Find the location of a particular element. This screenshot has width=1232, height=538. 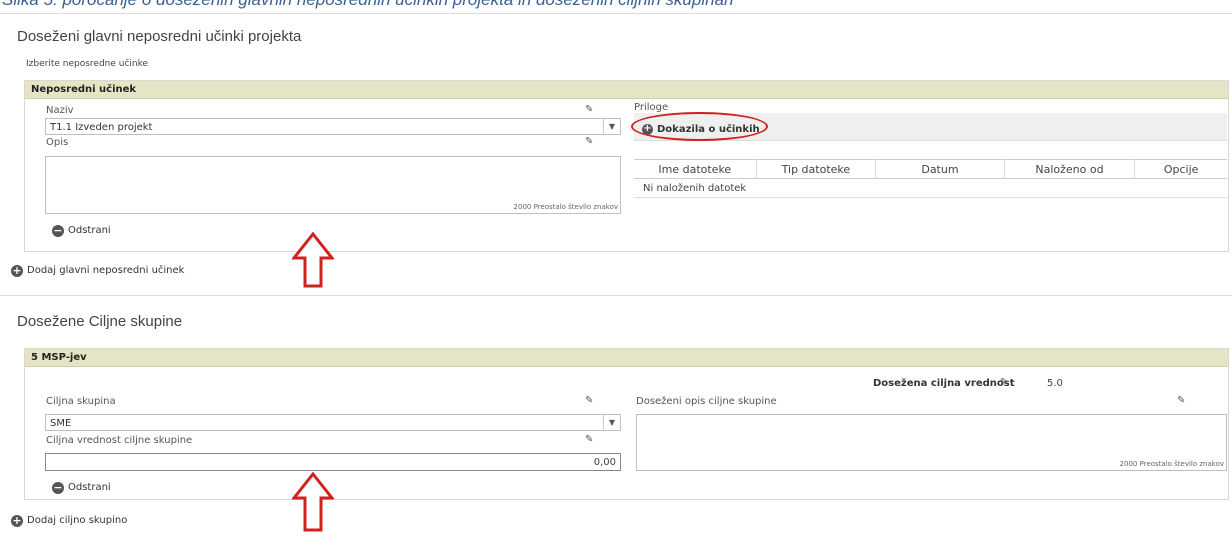

naziv-value: T1.1 Izveden projekt is located at coordinates (101, 127).